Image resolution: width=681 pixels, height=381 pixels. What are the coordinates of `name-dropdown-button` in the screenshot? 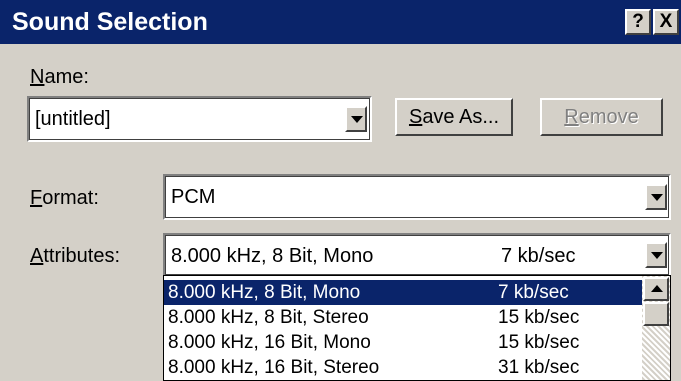 It's located at (356, 119).